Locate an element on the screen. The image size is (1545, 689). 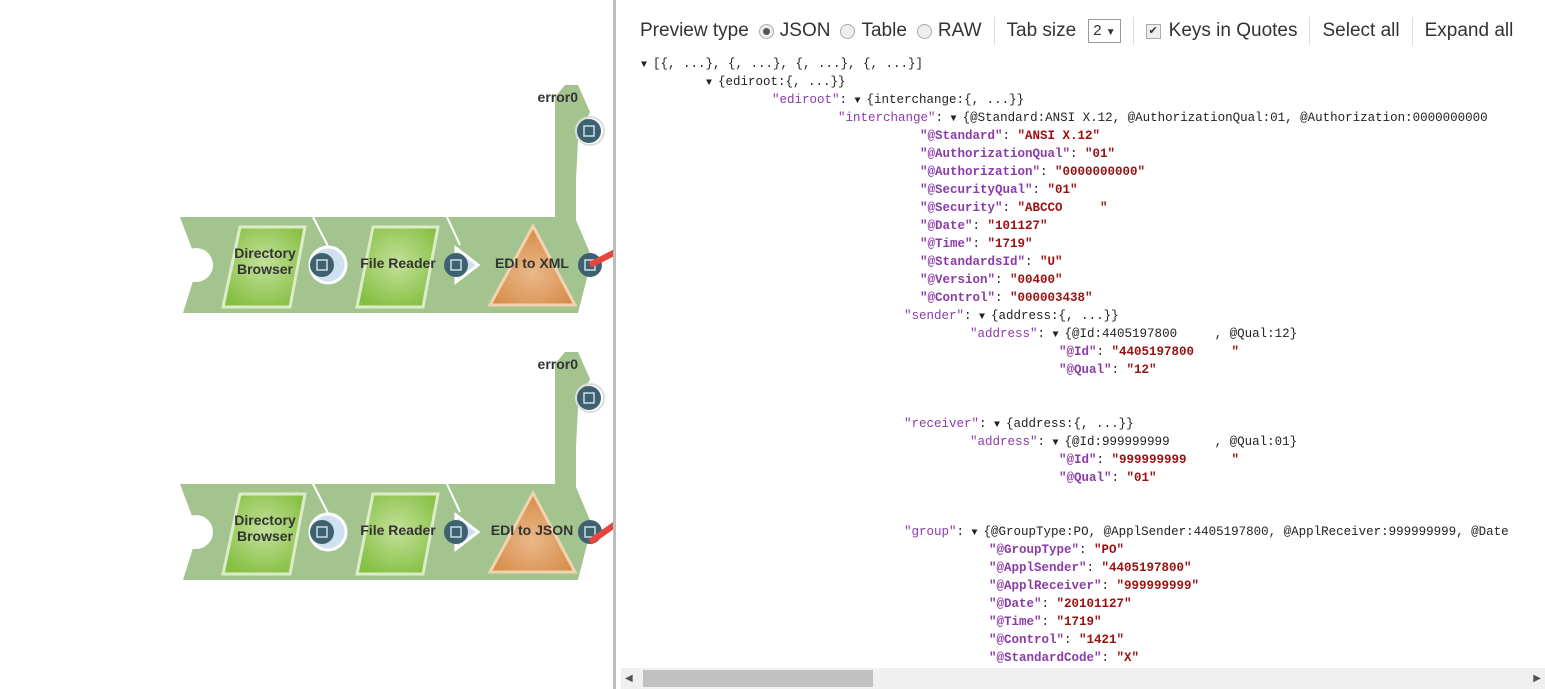
annotation-arrow is located at coordinates (600, 258).